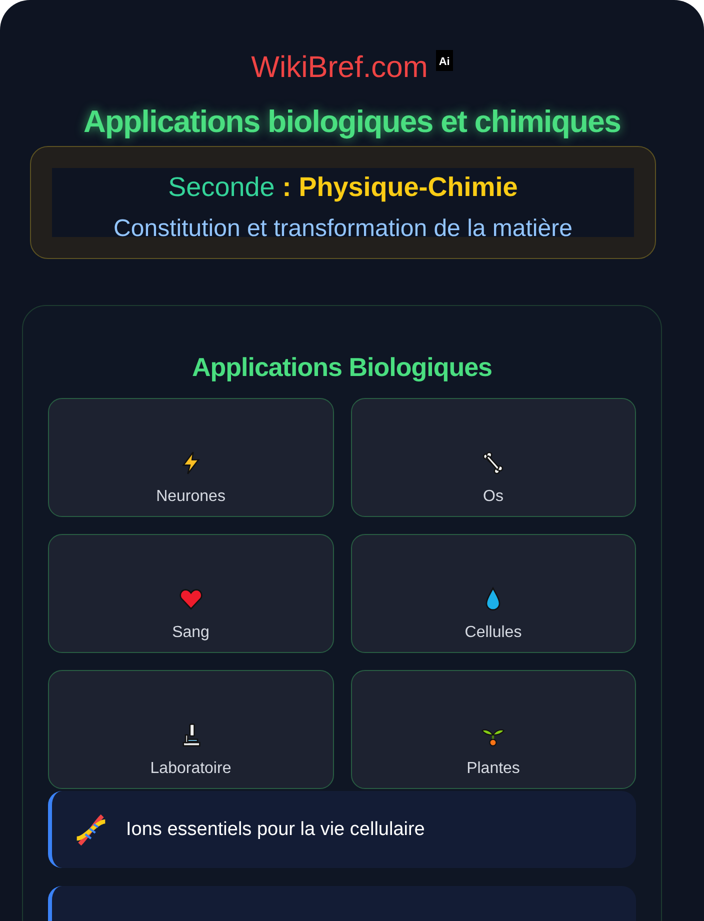 Image resolution: width=704 pixels, height=921 pixels. What do you see at coordinates (343, 229) in the screenshot?
I see `topic-text: Constitution et transformation de la matière` at bounding box center [343, 229].